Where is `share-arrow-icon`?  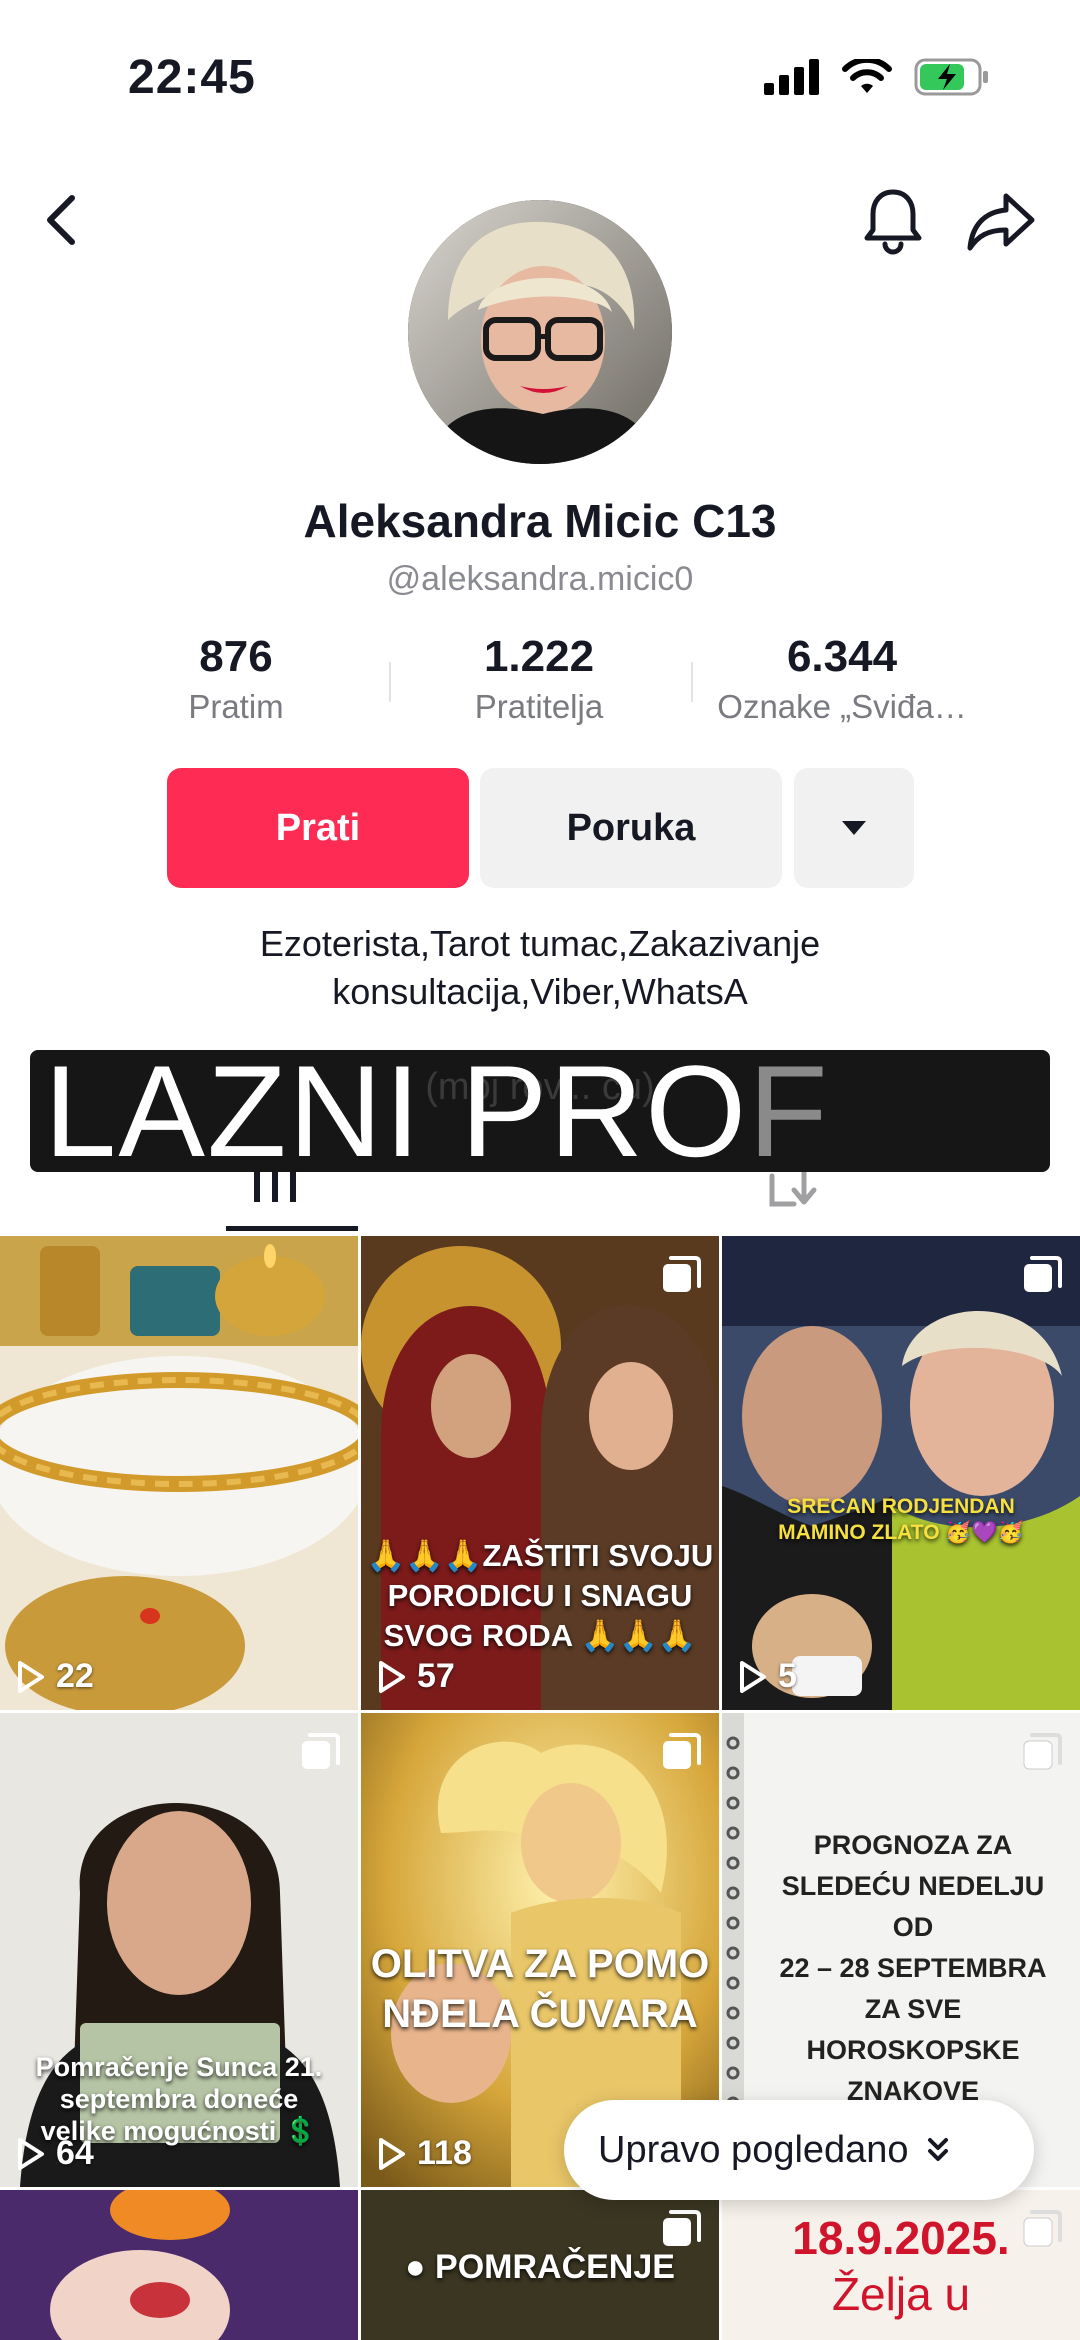 share-arrow-icon is located at coordinates (1001, 221).